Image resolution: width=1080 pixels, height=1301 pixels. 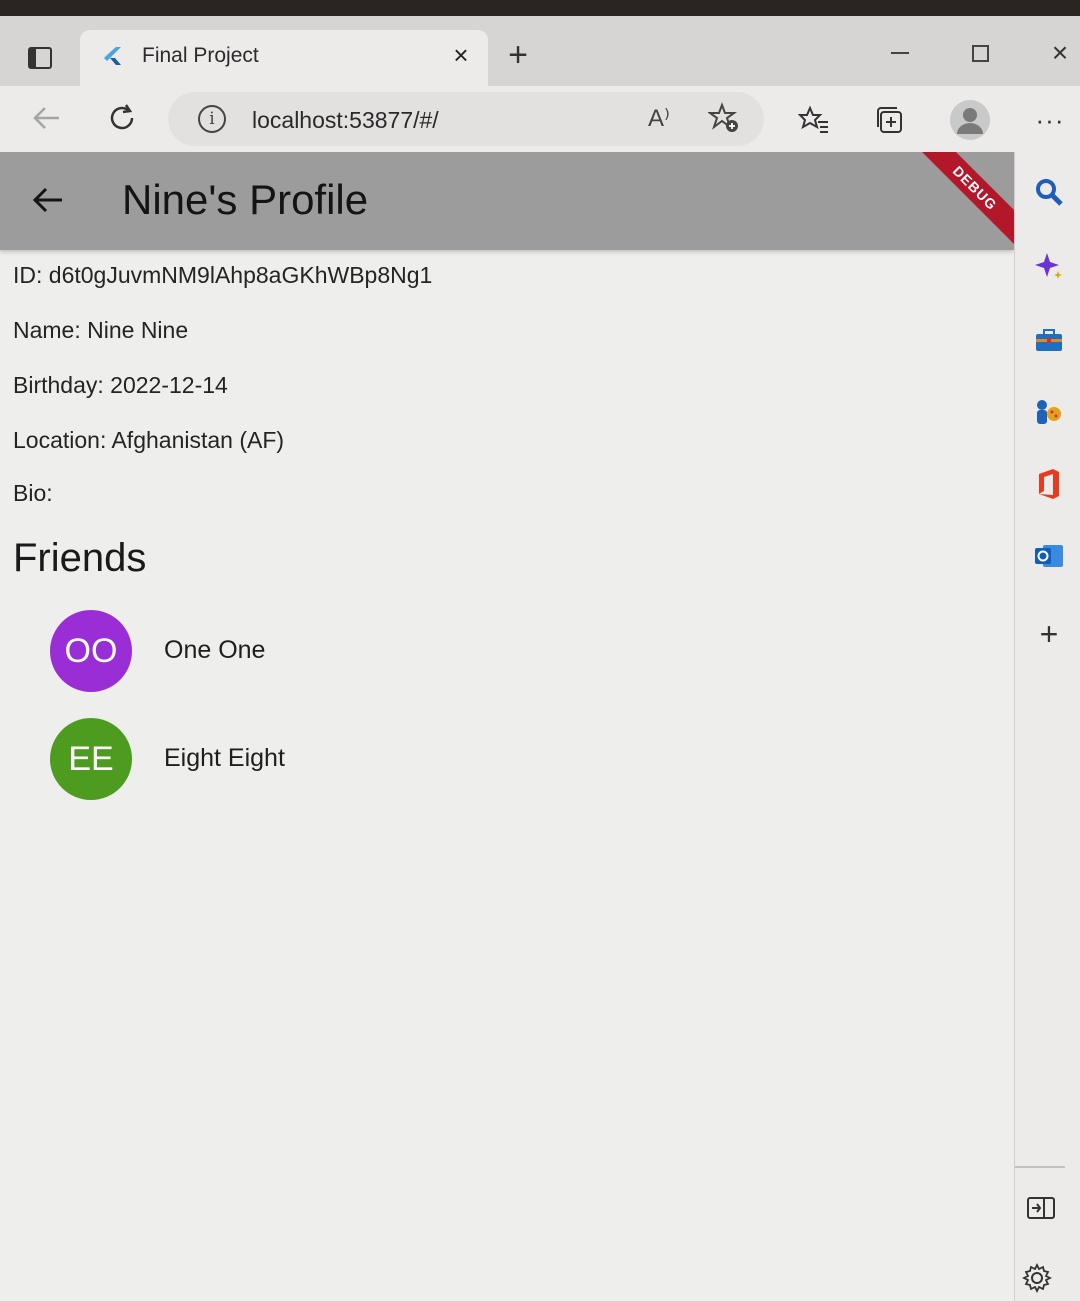 I want to click on avatar: EE, so click(x=91, y=759).